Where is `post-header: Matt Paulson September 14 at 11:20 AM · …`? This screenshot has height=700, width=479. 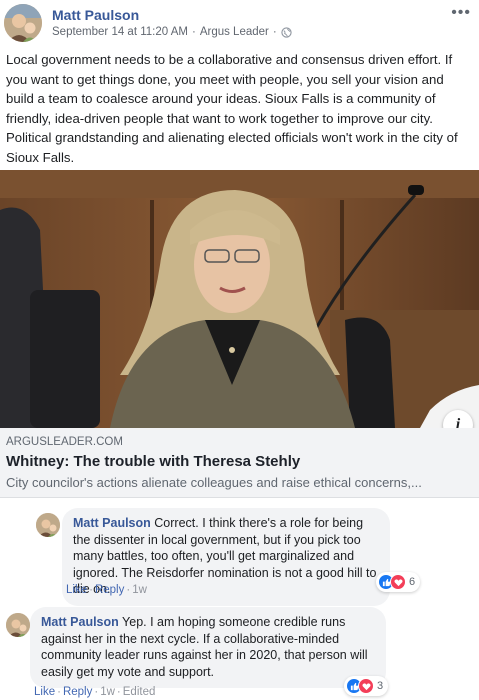 post-header: Matt Paulson September 14 at 11:20 AM · … is located at coordinates (239, 21).